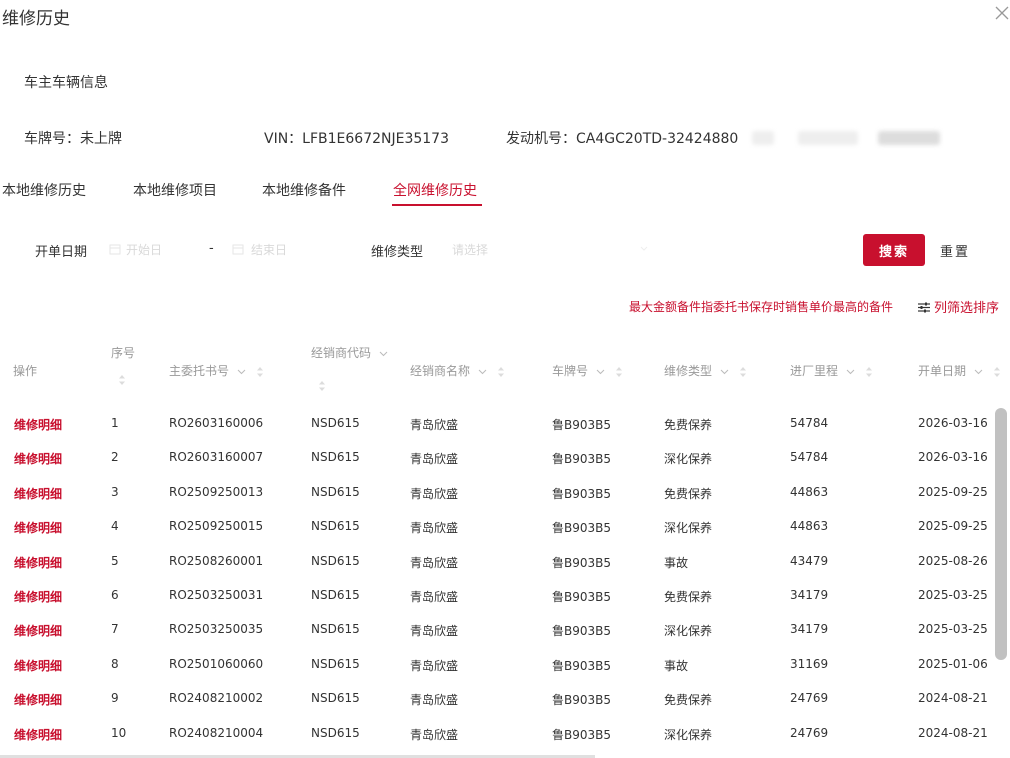 Image resolution: width=1010 pixels, height=758 pixels. Describe the element at coordinates (115, 457) in the screenshot. I see `cell-index: 2` at that location.